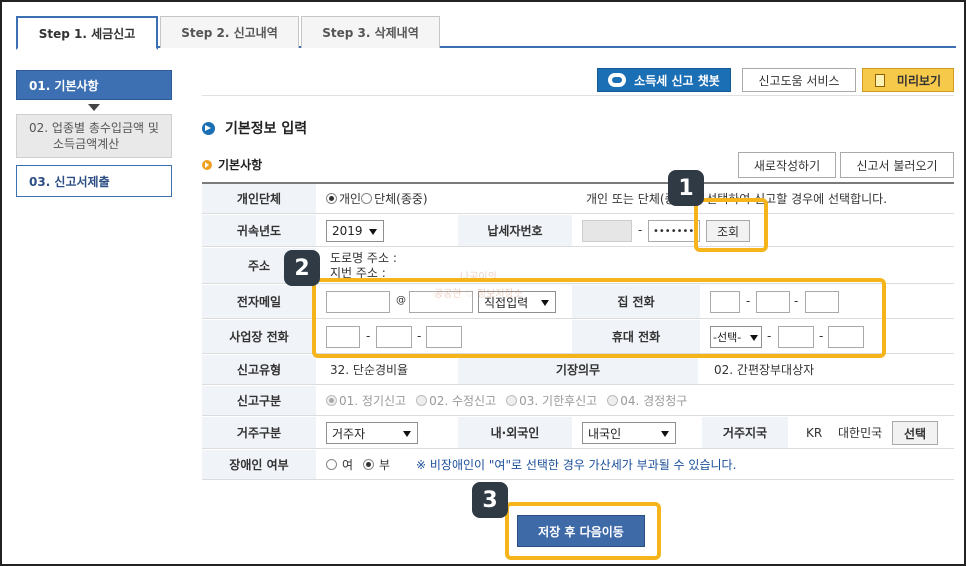 The image size is (966, 566). I want to click on bookkeeping-label: 기장의무, so click(578, 369).